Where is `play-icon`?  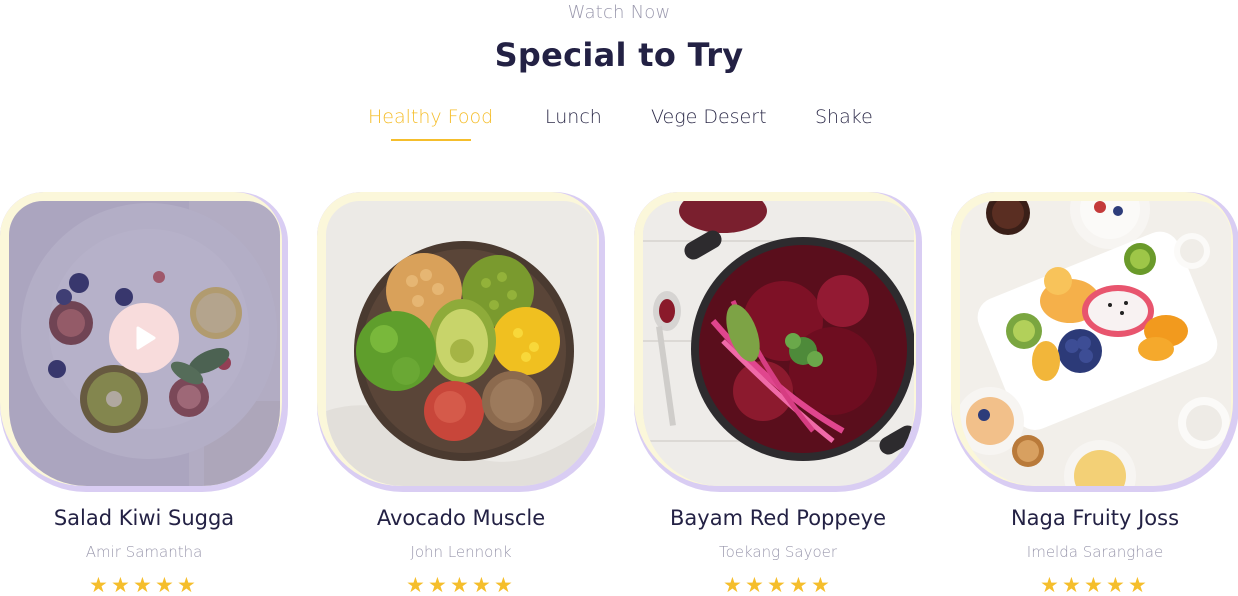
play-icon is located at coordinates (146, 338).